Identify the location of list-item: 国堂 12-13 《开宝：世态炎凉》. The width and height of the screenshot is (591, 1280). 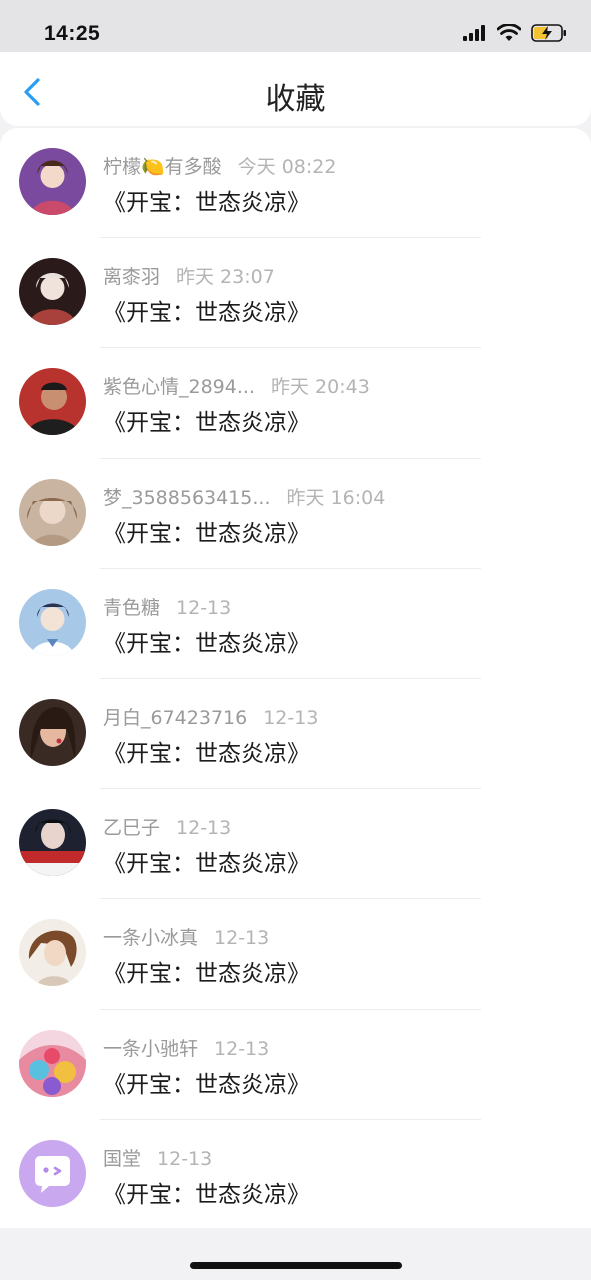
(295, 1174).